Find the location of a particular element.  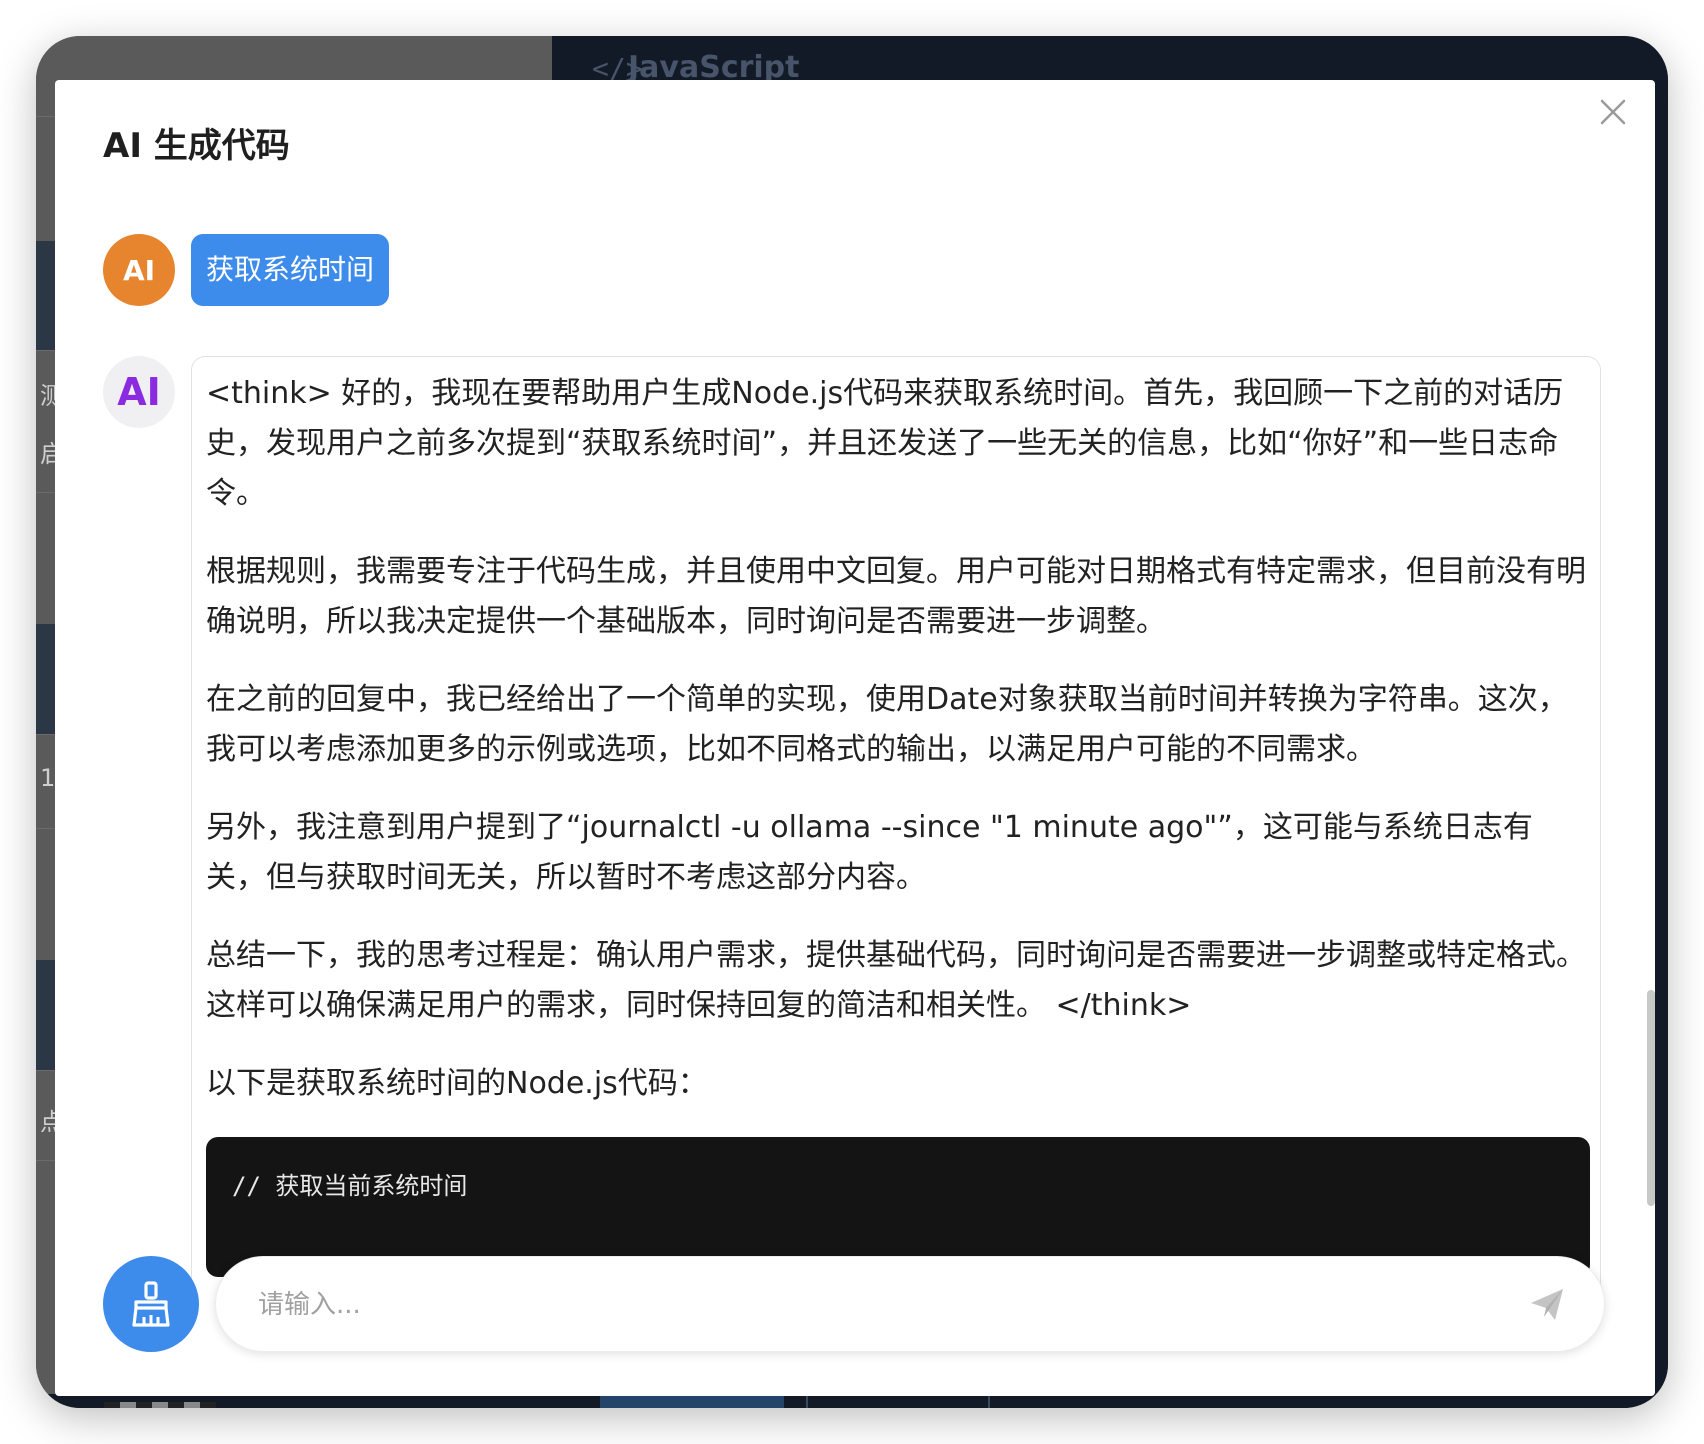

background-cancel-button is located at coordinates (898, 1401).